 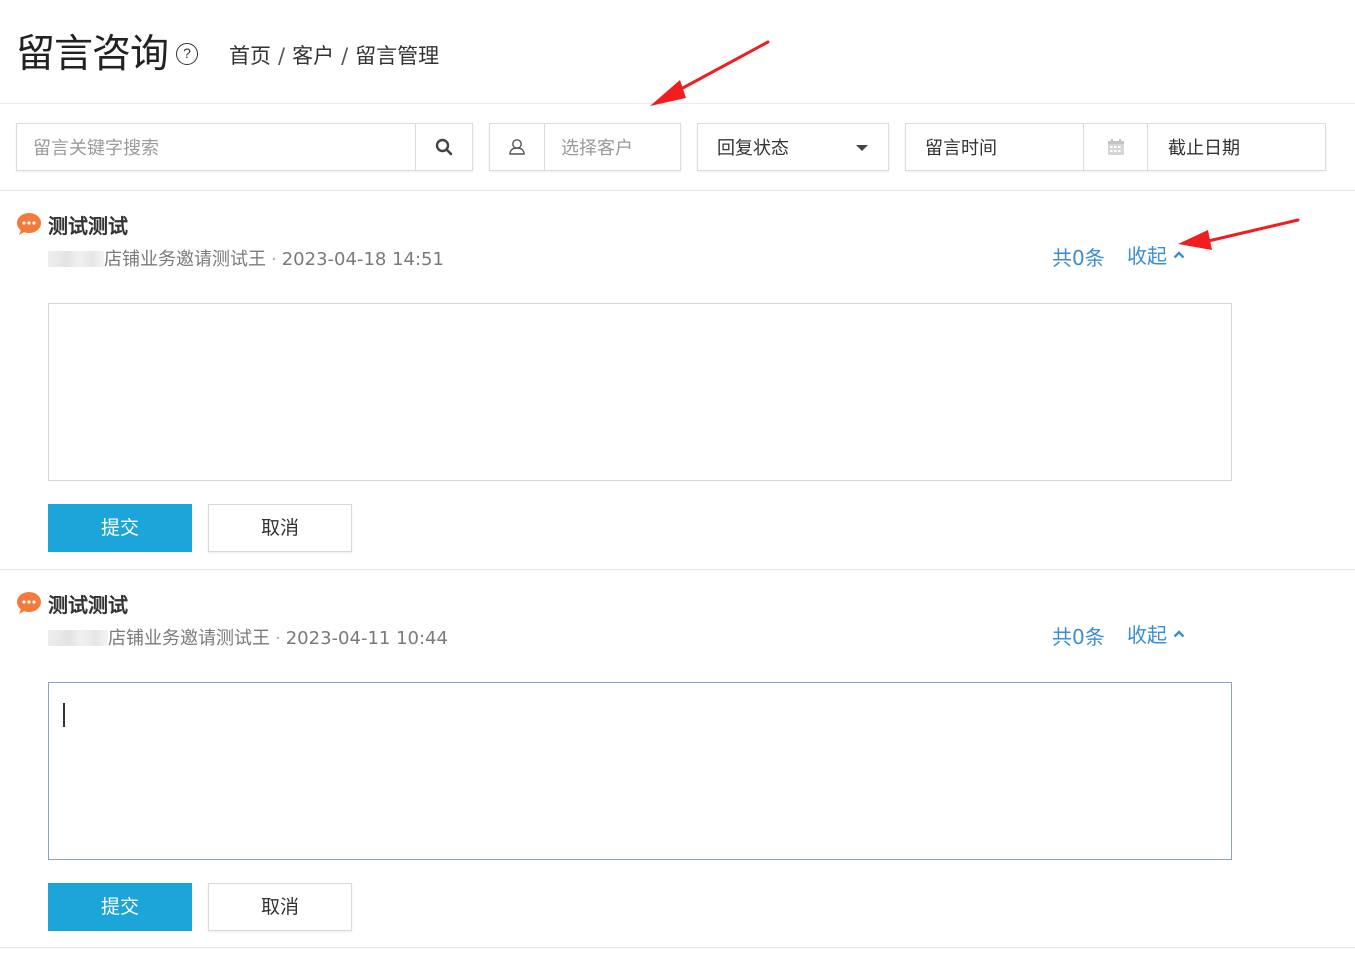 I want to click on help-icon: ?, so click(x=187, y=54).